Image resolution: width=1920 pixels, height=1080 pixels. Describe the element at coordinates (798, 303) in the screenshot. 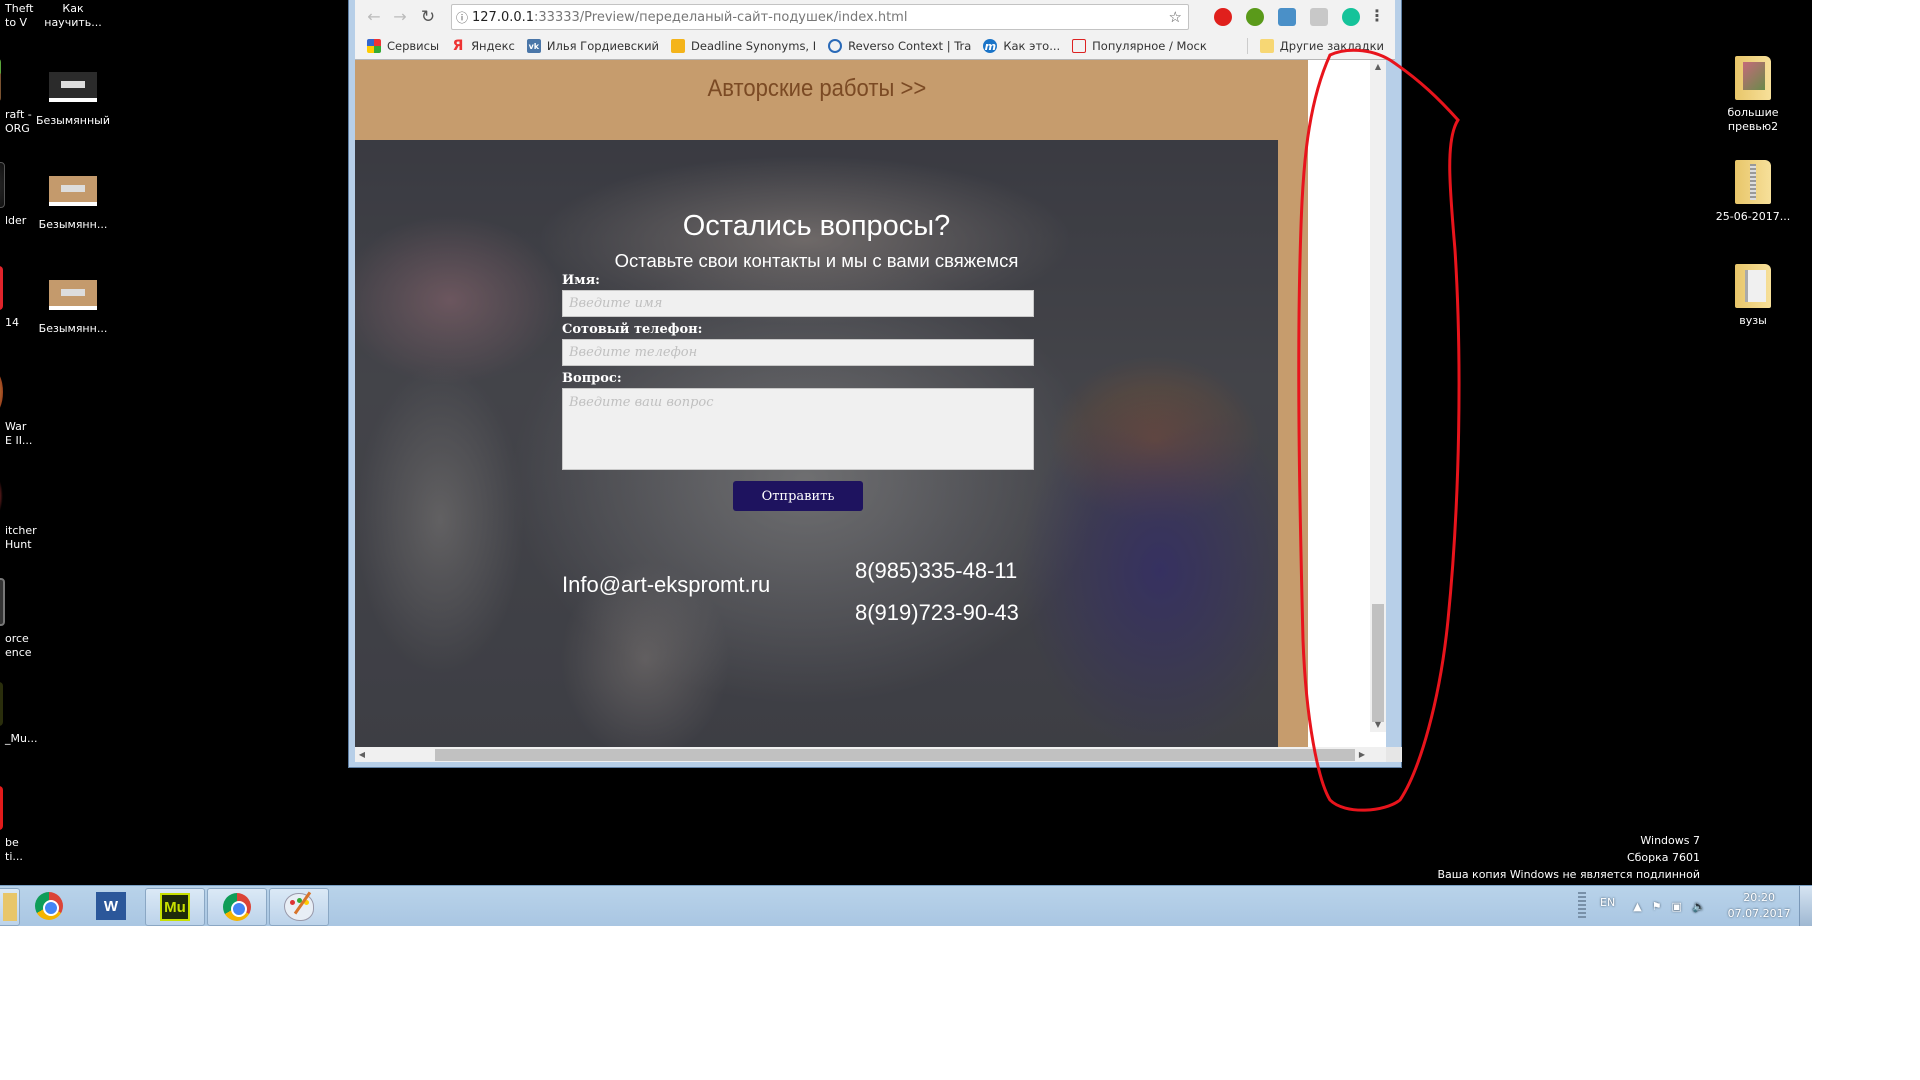

I see `name-input` at that location.